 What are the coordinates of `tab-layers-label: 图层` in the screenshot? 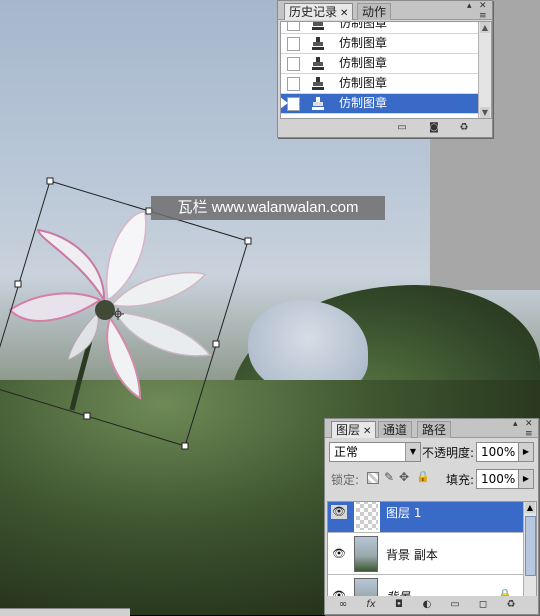 It's located at (348, 430).